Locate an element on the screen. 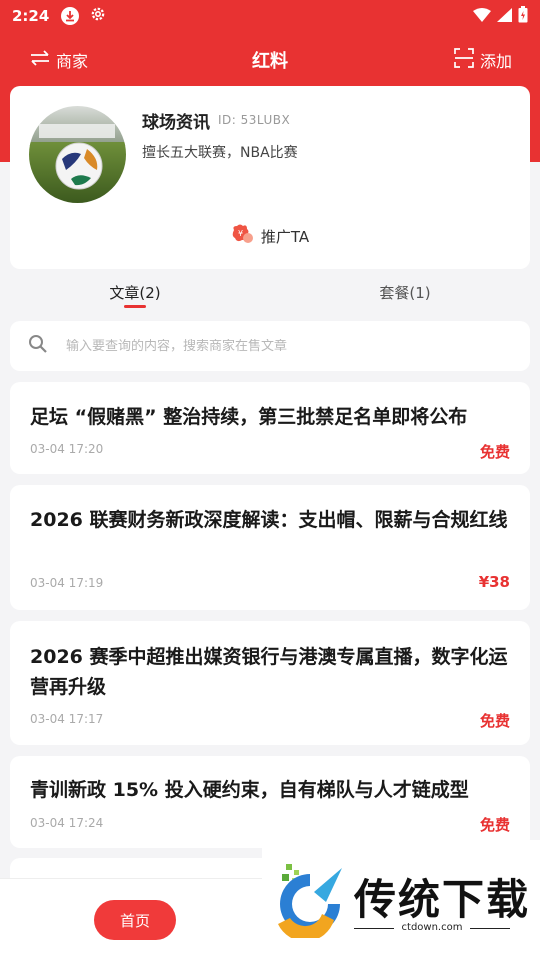  article-title: 2026 联赛财务新政深度解读：支出帽、限薪与合规红线 is located at coordinates (269, 520).